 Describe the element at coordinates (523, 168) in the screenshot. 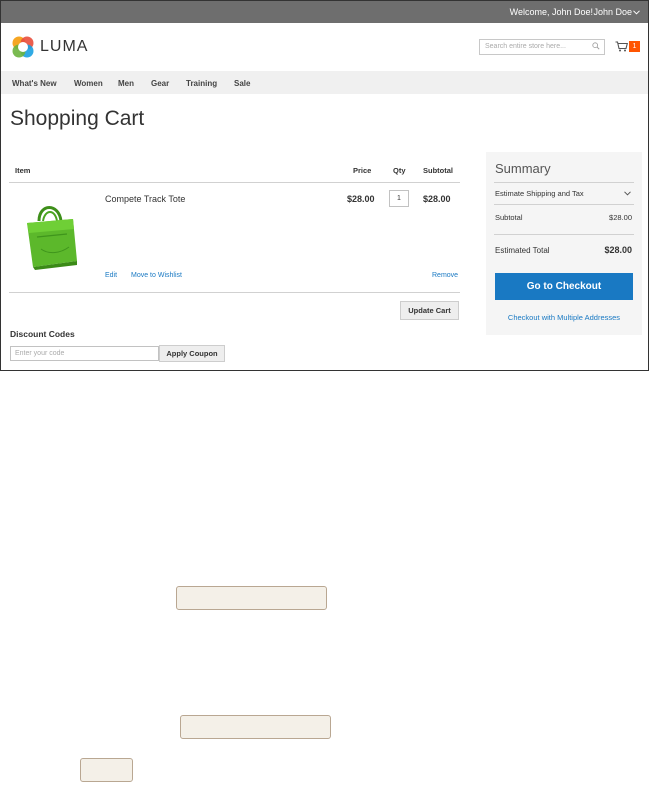

I see `summary-title: Summary` at that location.